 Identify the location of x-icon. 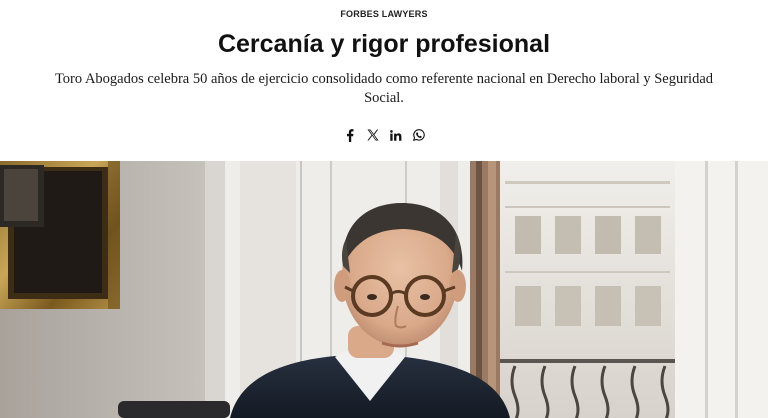
(372, 135).